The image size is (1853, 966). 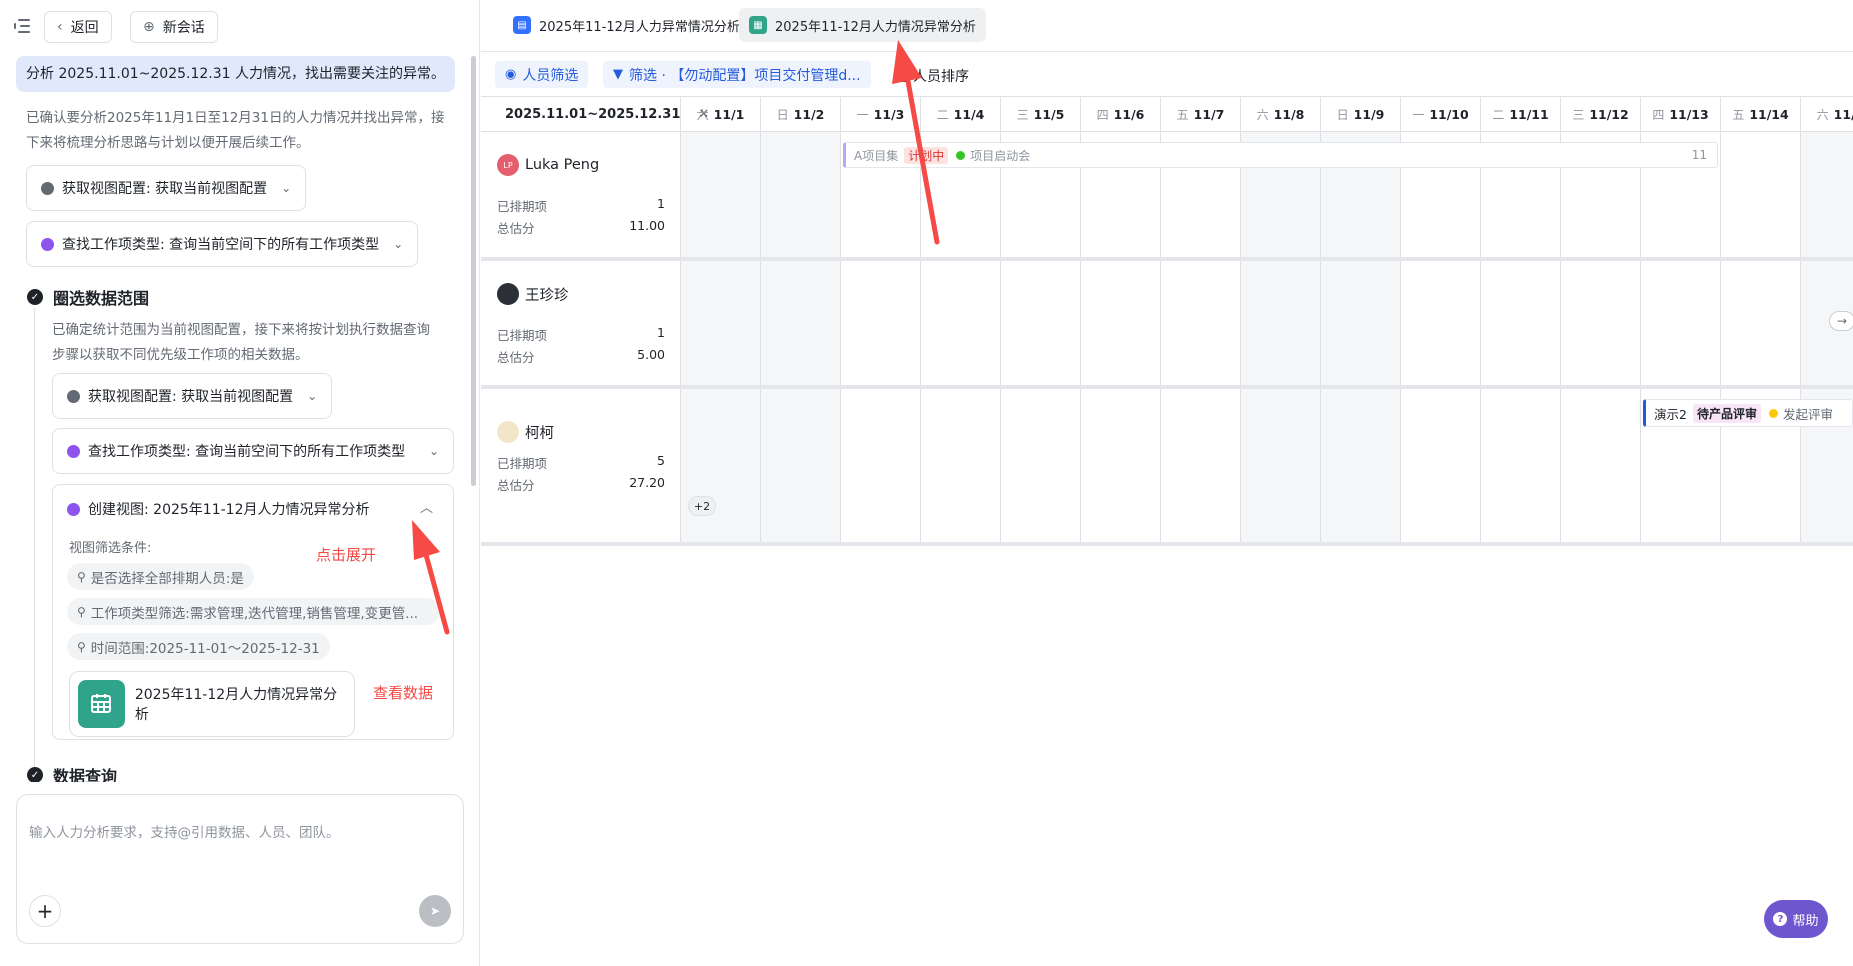 What do you see at coordinates (192, 396) in the screenshot?
I see `tool-call-view-config-2: 获取视图配置: 获取当前视图配置 ⌄` at bounding box center [192, 396].